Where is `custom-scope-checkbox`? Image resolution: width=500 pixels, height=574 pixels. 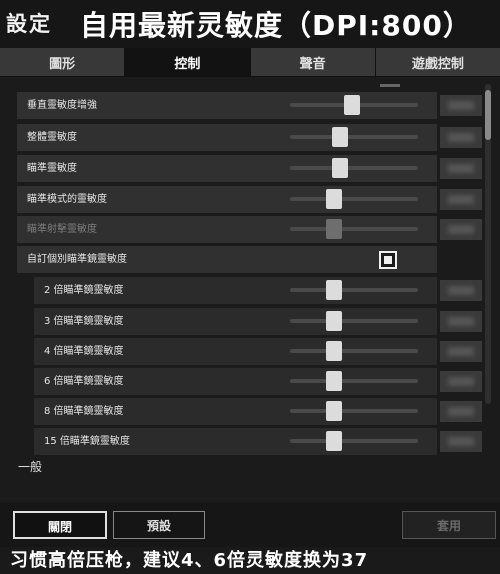 custom-scope-checkbox is located at coordinates (388, 260).